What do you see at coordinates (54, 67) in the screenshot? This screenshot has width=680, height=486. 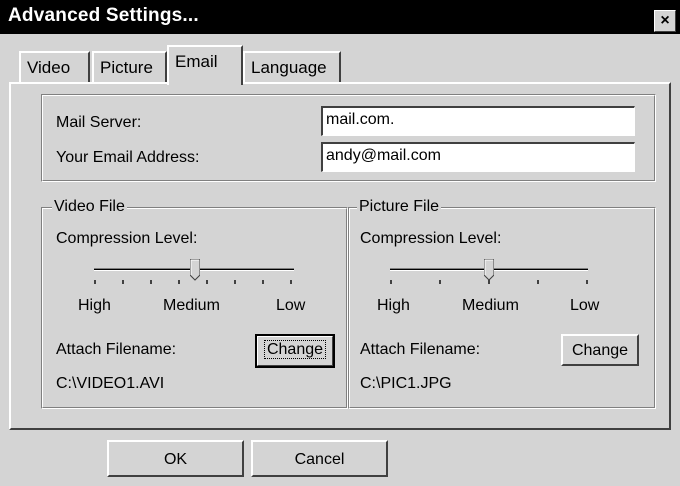 I see `tab-video: Video` at bounding box center [54, 67].